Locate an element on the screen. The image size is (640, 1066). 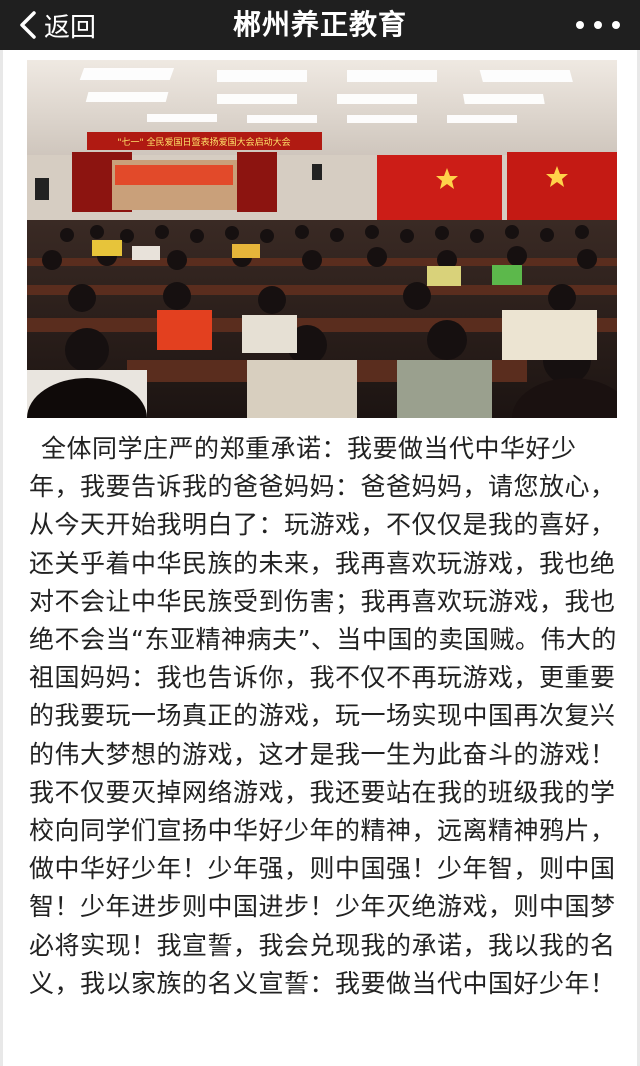
stage-banner-text: "七一" 全民爱国日暨表扬爱国大会启动大会 is located at coordinates (203, 142).